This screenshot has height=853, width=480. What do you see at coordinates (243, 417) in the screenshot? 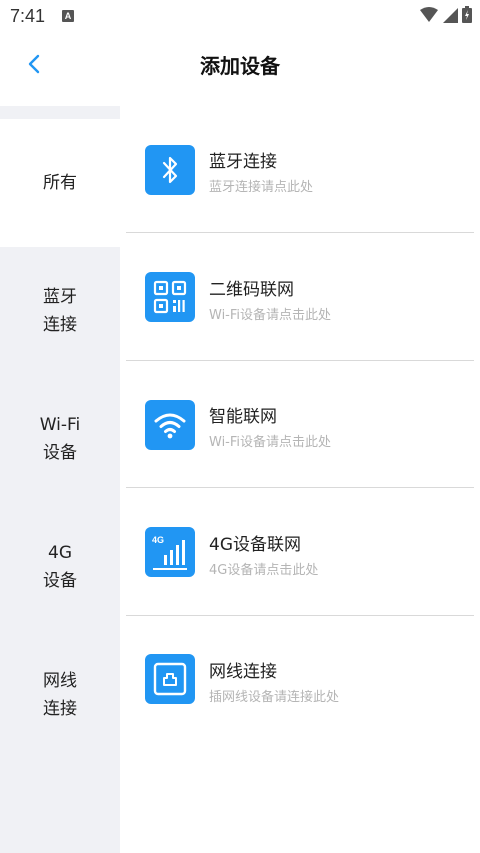
I see `option-title: 智能联网` at bounding box center [243, 417].